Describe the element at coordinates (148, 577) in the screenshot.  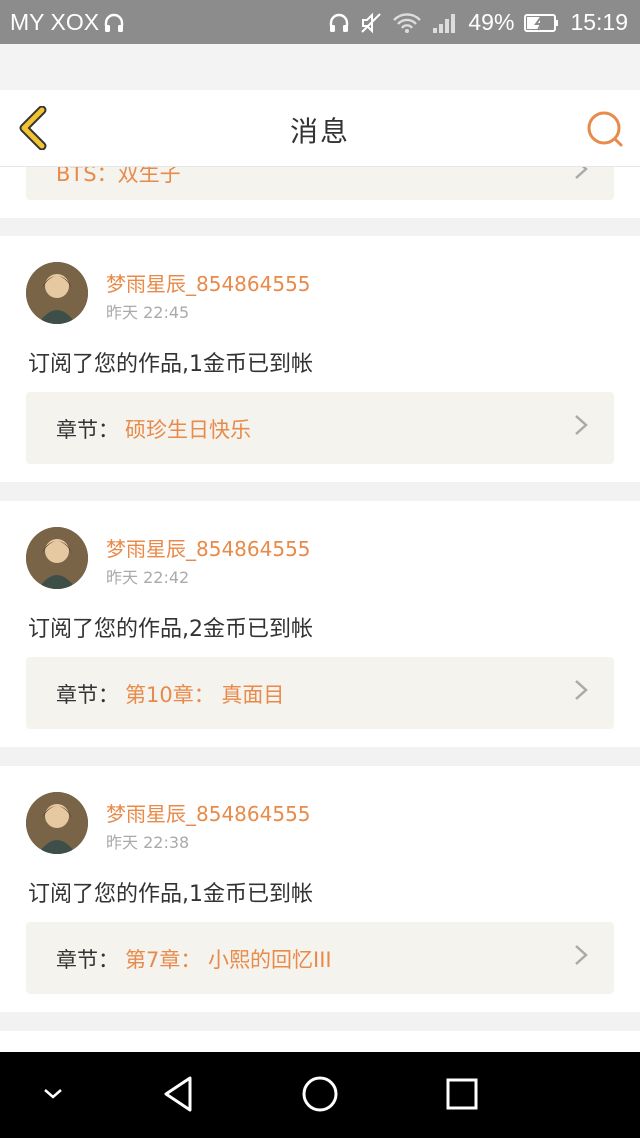
I see `timestamp: 昨天 22:42` at that location.